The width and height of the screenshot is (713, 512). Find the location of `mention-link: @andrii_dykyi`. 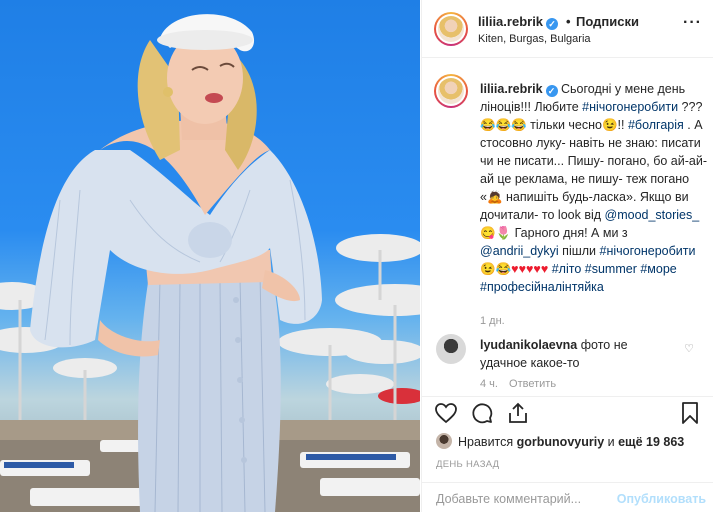

mention-link: @andrii_dykyi is located at coordinates (519, 251).